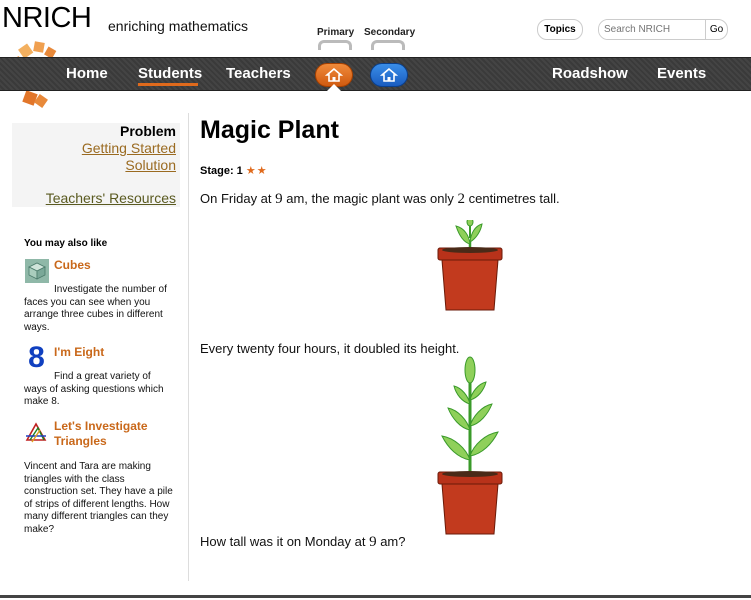  Describe the element at coordinates (129, 165) in the screenshot. I see `solution-link: Solution` at that location.